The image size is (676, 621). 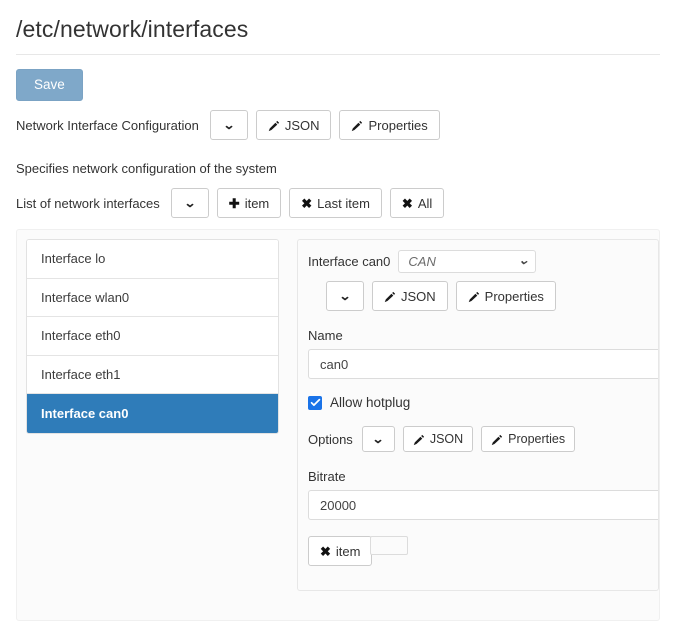 I want to click on detail-collapse-button: ⌄, so click(x=345, y=296).